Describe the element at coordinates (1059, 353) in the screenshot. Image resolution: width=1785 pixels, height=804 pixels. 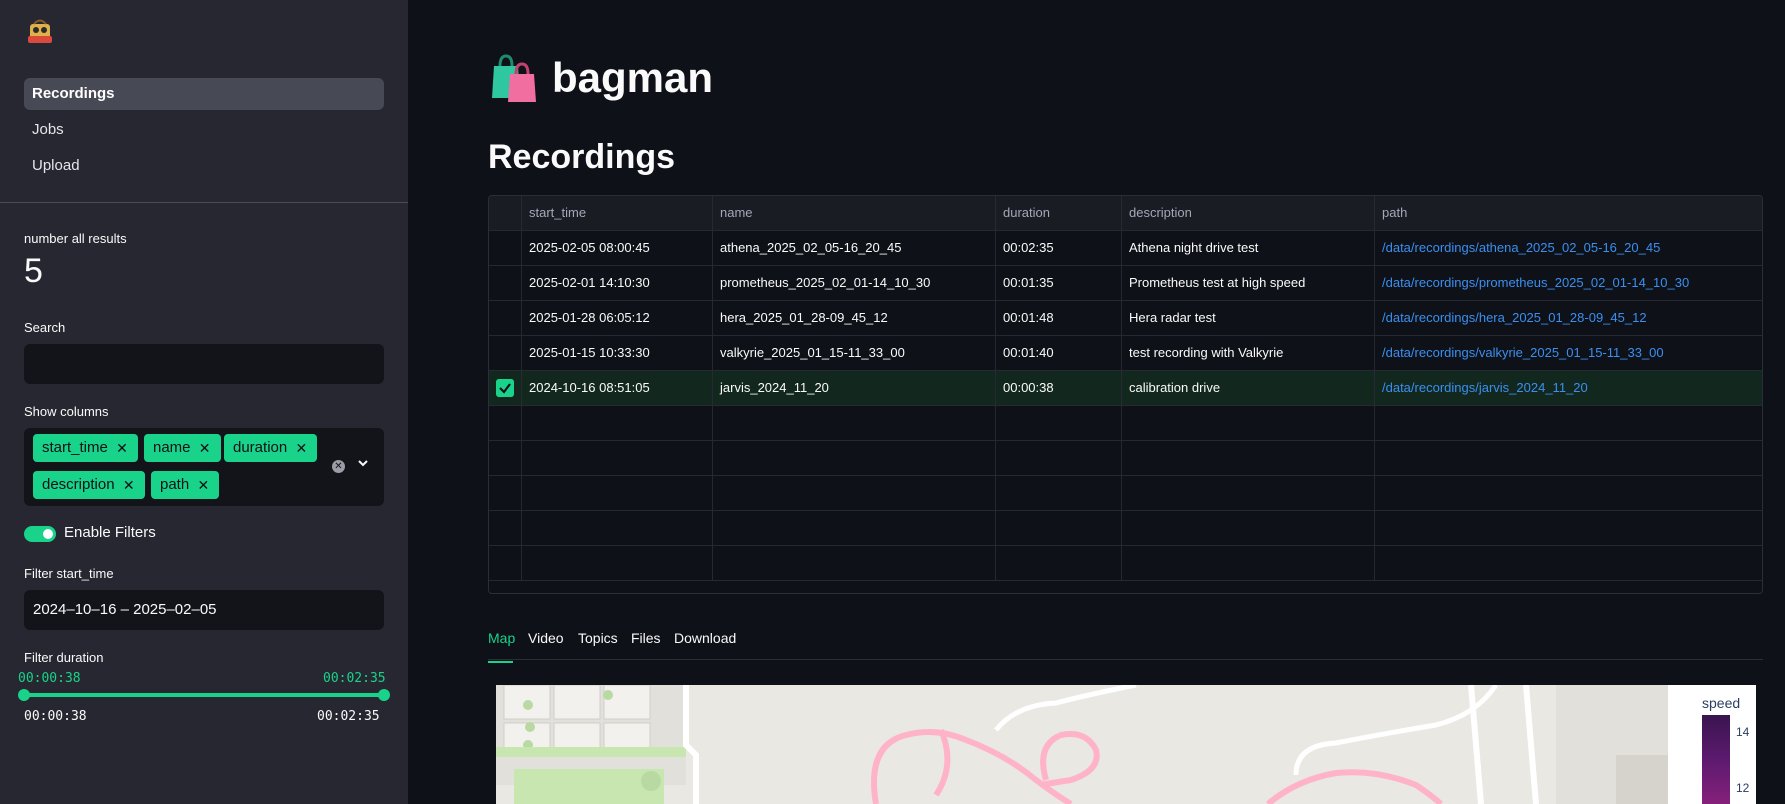
I see `cell-duration: 00:01:40` at that location.